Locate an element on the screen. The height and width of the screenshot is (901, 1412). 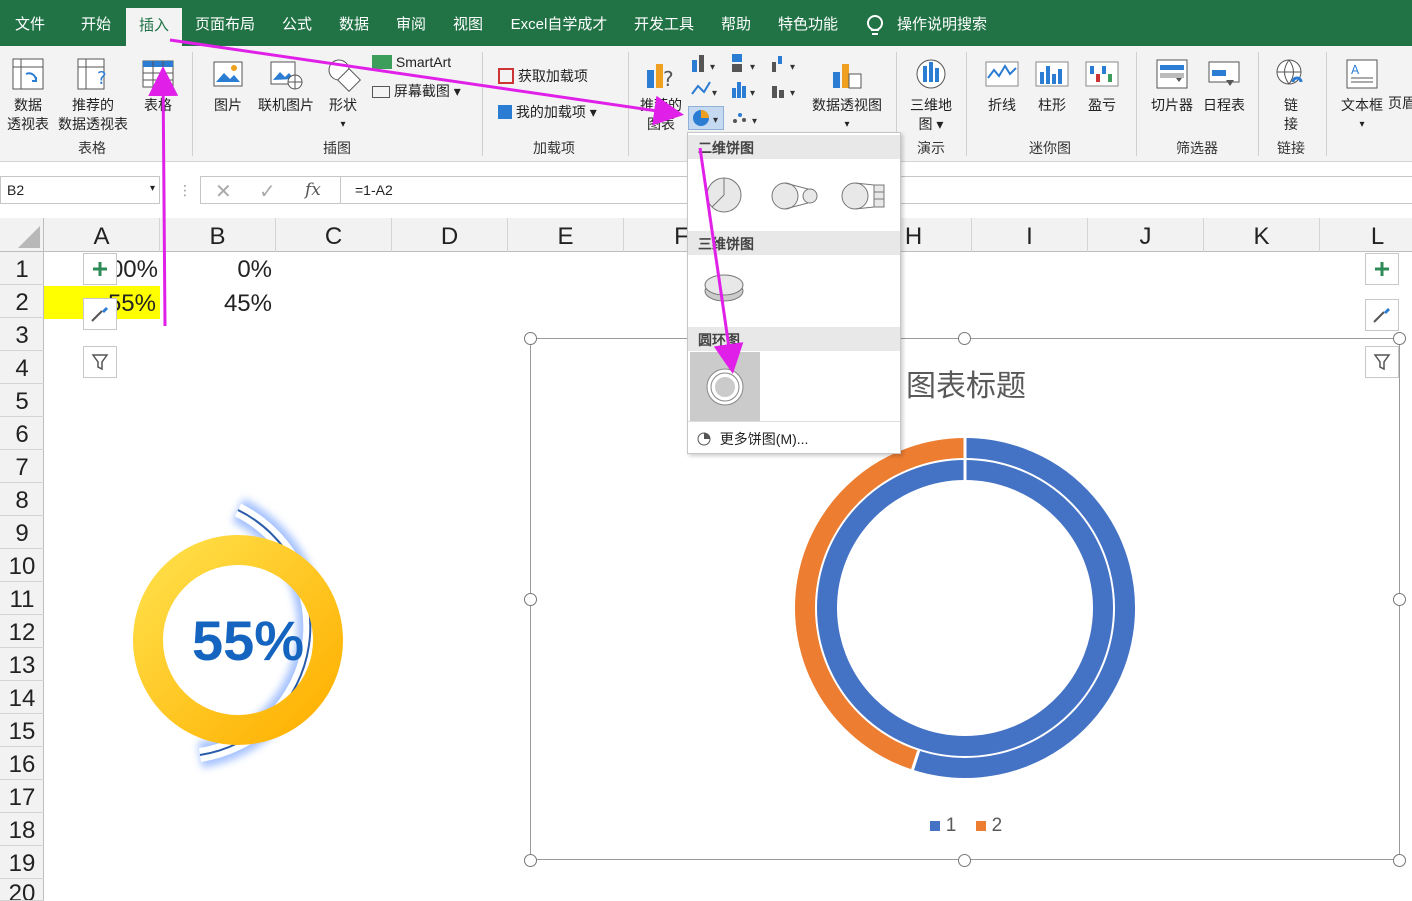
table-button: 表格 is located at coordinates (158, 85).